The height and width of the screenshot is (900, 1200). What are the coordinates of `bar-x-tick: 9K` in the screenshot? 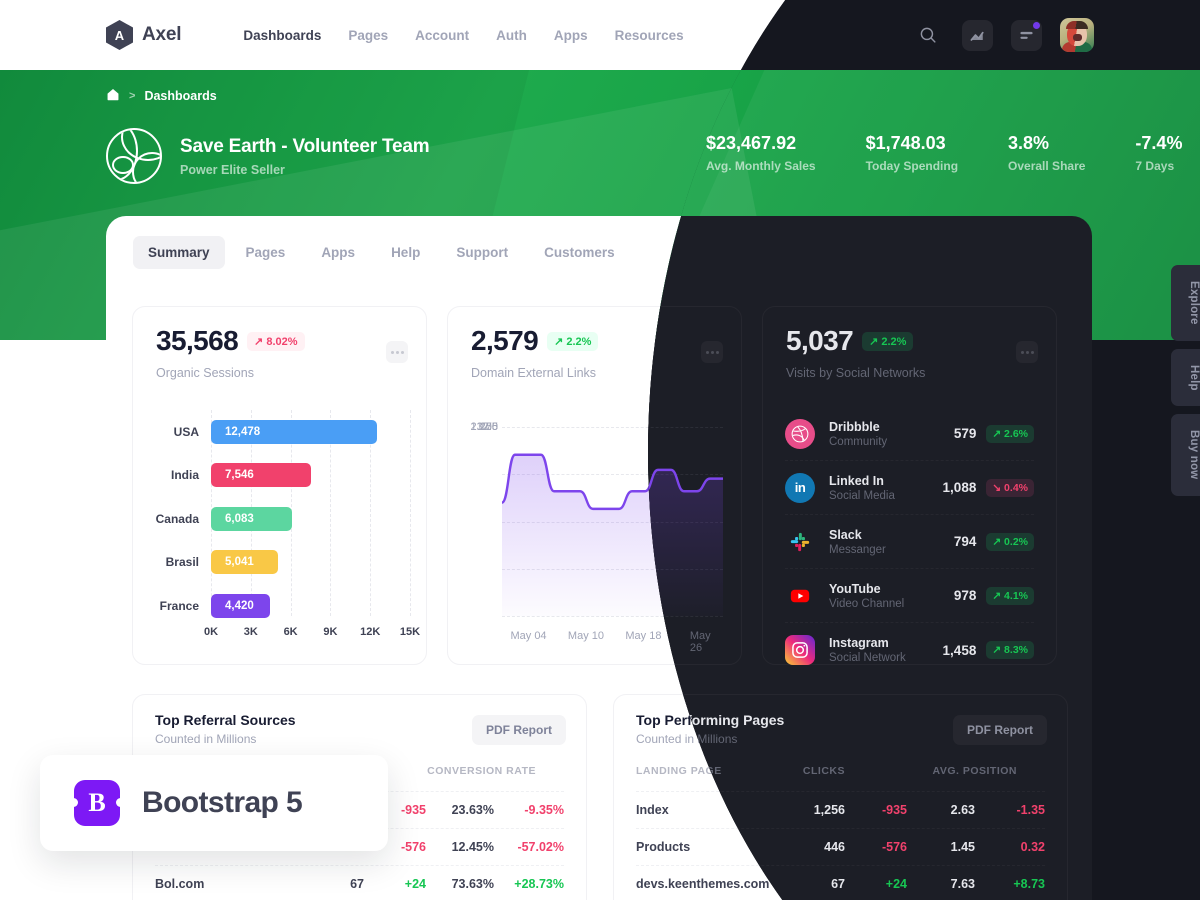 It's located at (330, 632).